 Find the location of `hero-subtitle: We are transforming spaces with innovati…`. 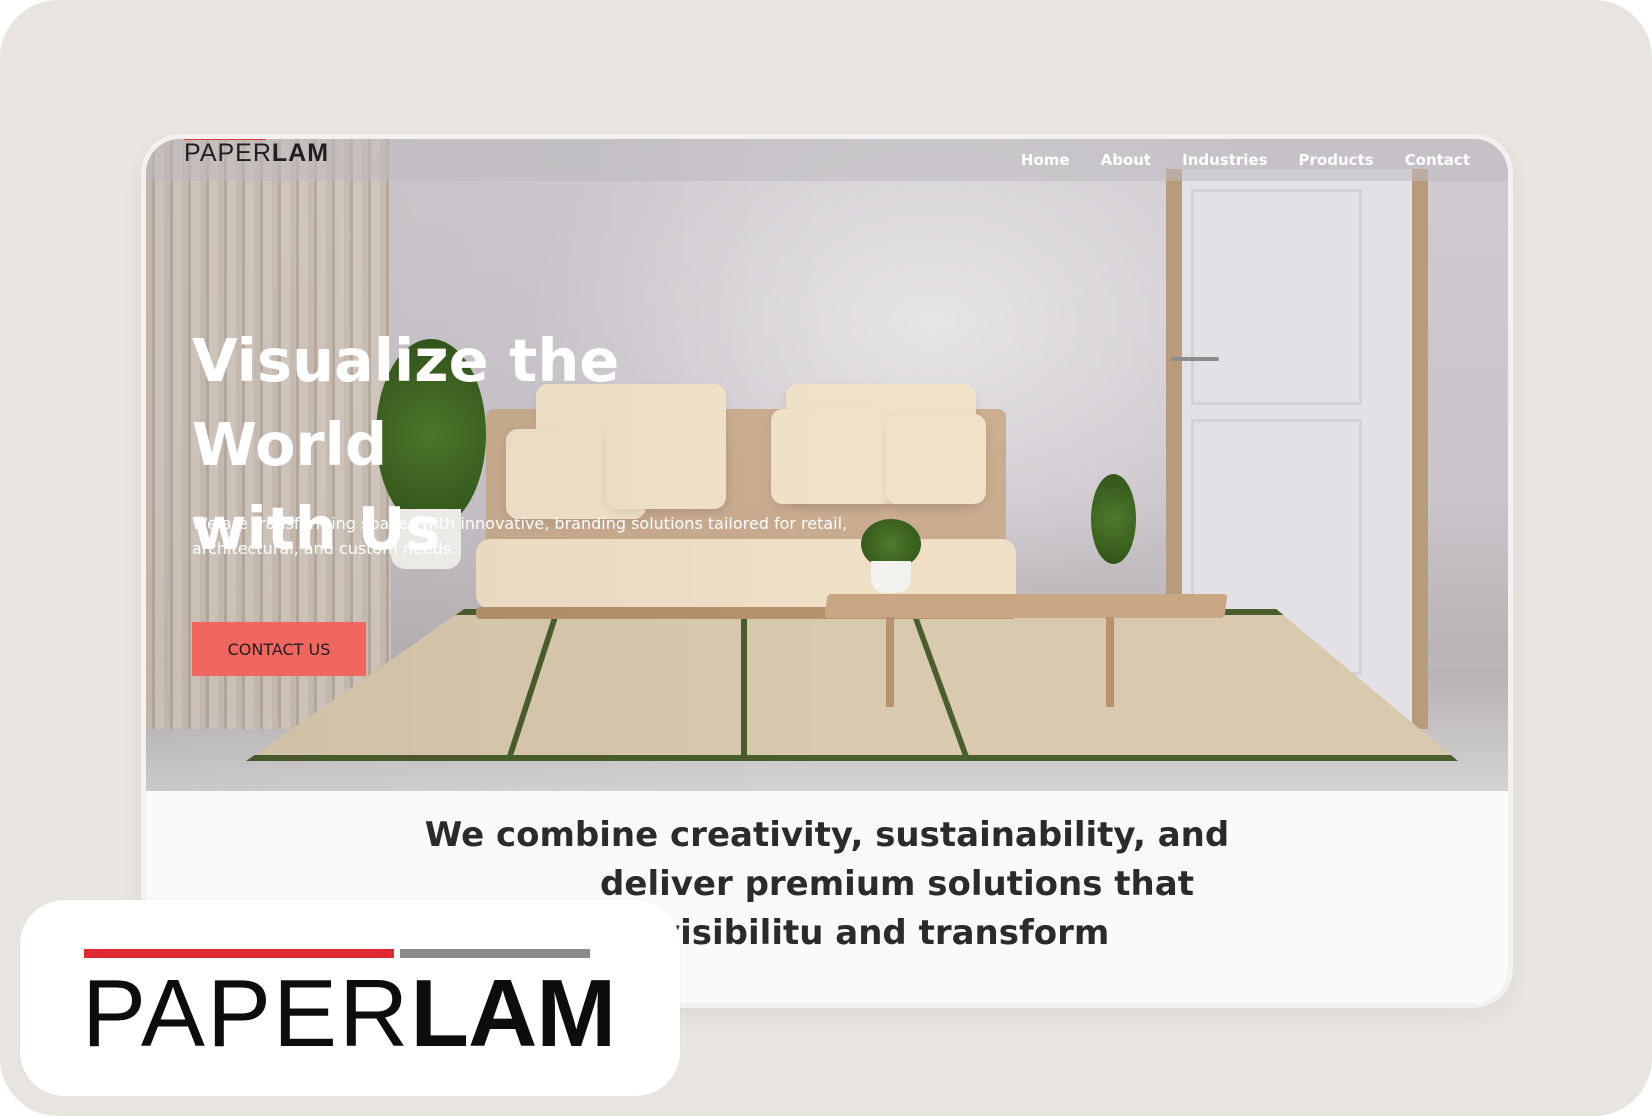

hero-subtitle: We are transforming spaces with innovati… is located at coordinates (520, 536).